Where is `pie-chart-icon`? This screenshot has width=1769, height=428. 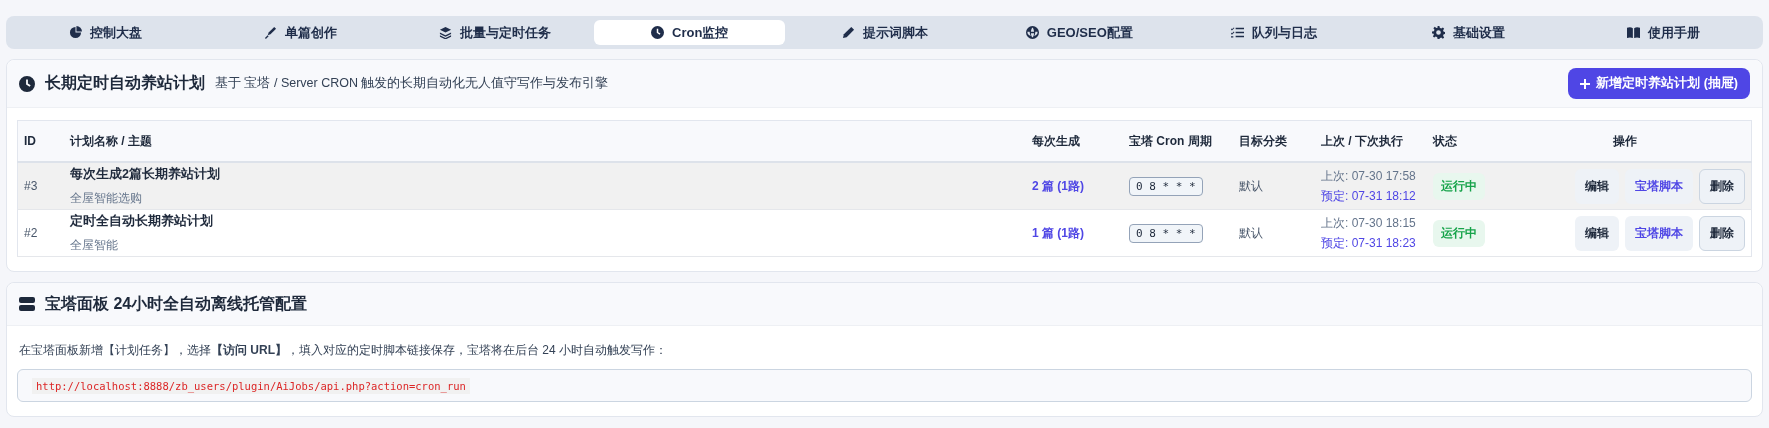
pie-chart-icon is located at coordinates (75, 32).